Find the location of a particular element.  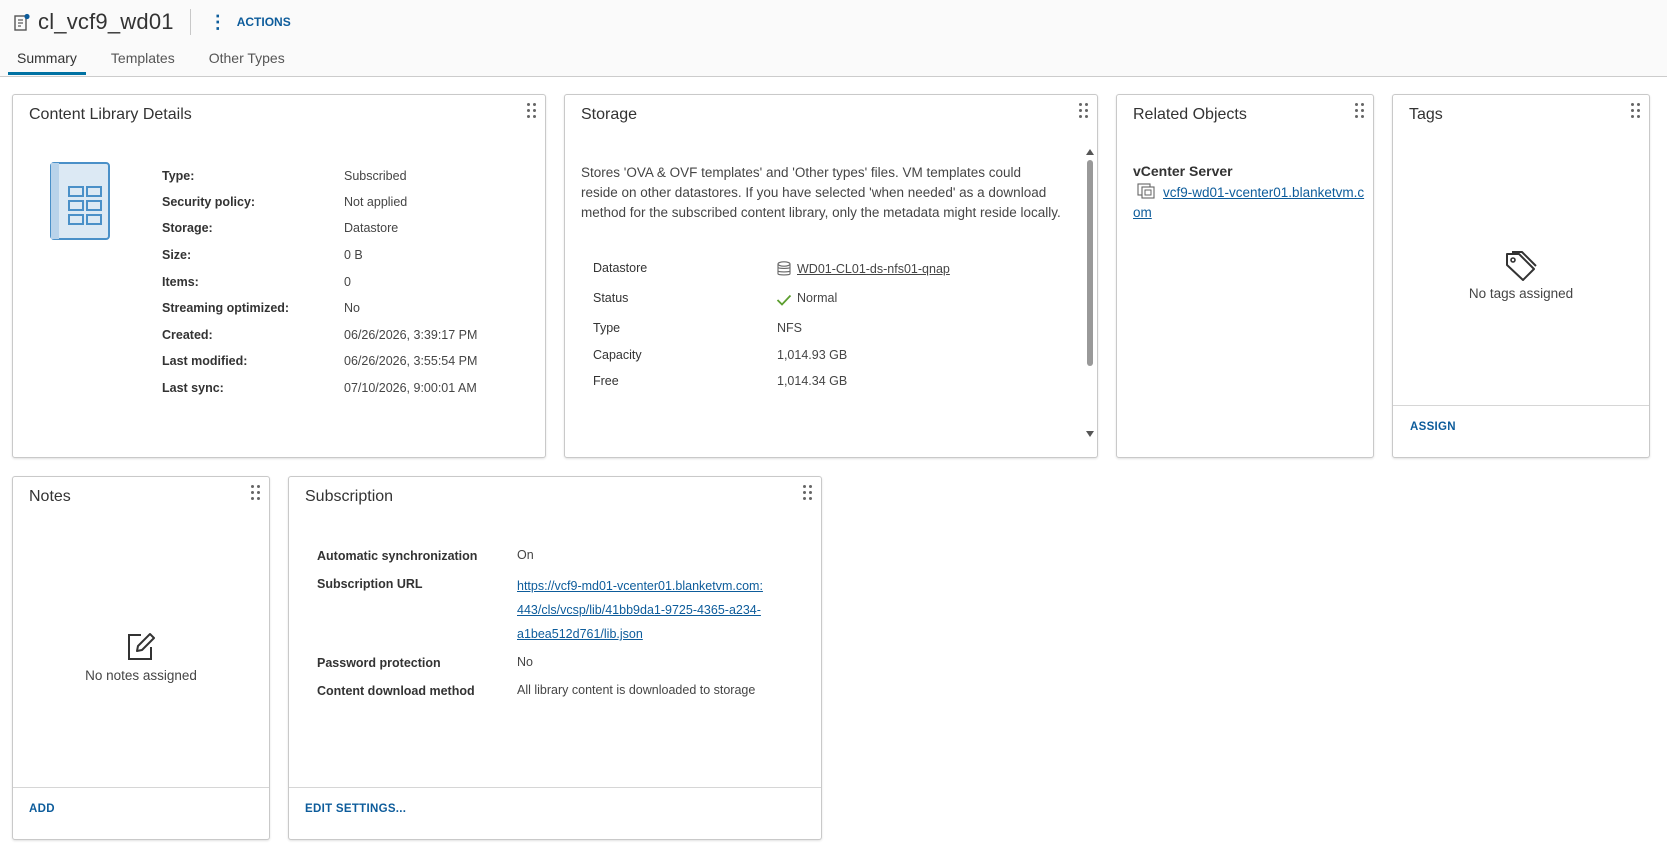

assign-tag-button: ASSIGN is located at coordinates (1433, 427).